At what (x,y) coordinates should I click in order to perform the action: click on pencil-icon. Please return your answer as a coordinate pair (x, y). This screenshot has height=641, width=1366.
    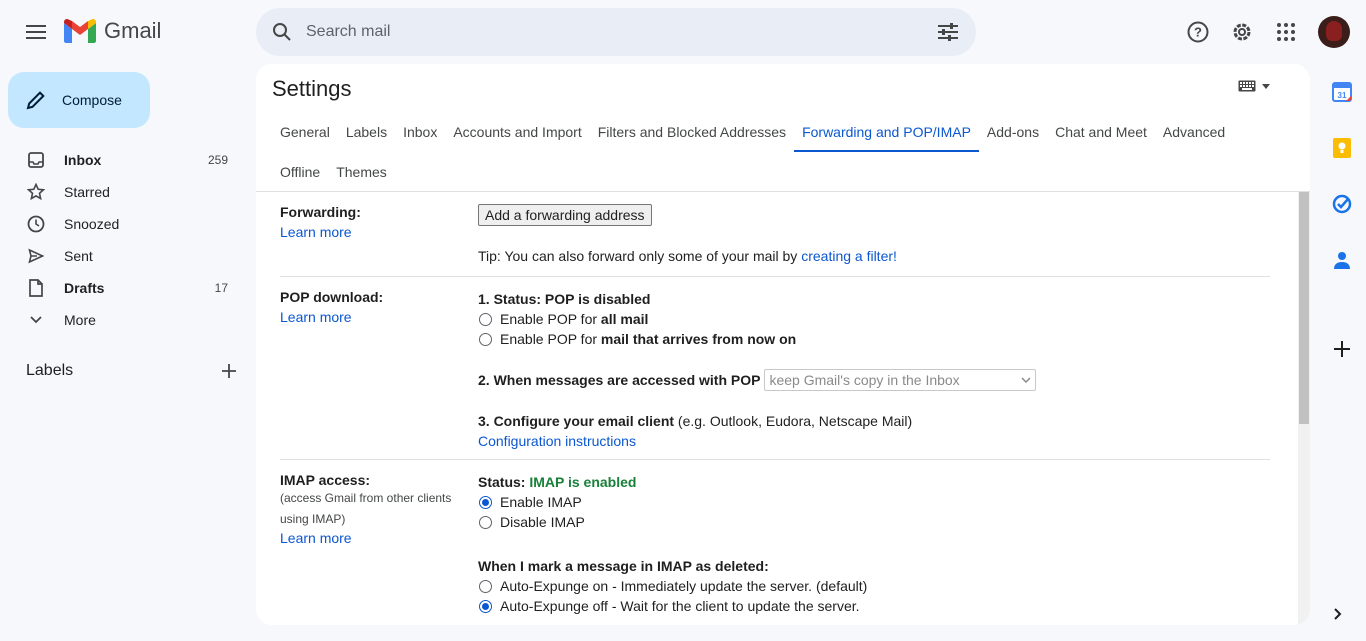
    Looking at the image, I should click on (35, 100).